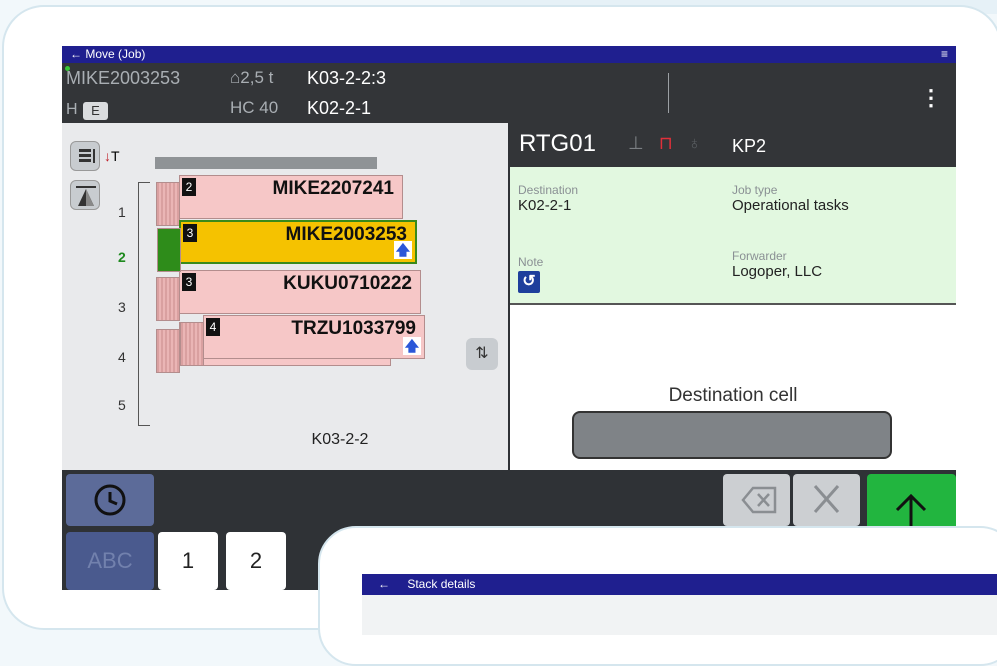  I want to click on swap-button: ⇅, so click(482, 354).